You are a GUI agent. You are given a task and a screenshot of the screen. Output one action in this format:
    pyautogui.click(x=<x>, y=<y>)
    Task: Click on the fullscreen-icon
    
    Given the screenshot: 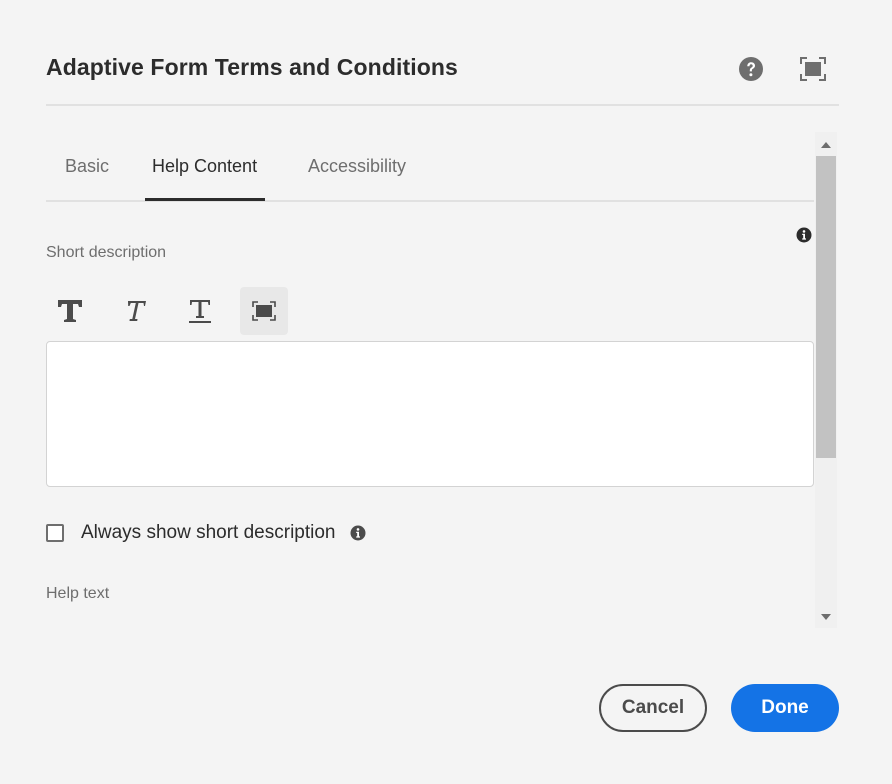 What is the action you would take?
    pyautogui.click(x=813, y=69)
    